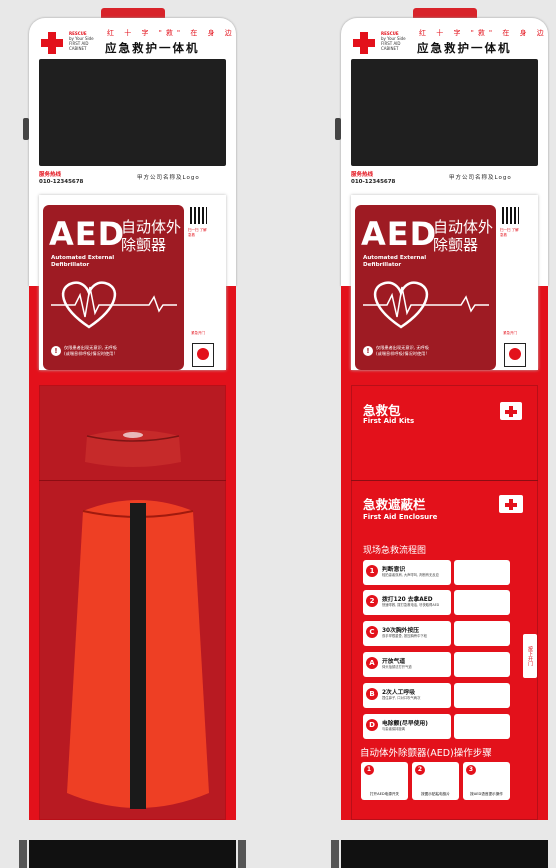 The width and height of the screenshot is (556, 868). Describe the element at coordinates (372, 601) in the screenshot. I see `step-badge: 2` at that location.